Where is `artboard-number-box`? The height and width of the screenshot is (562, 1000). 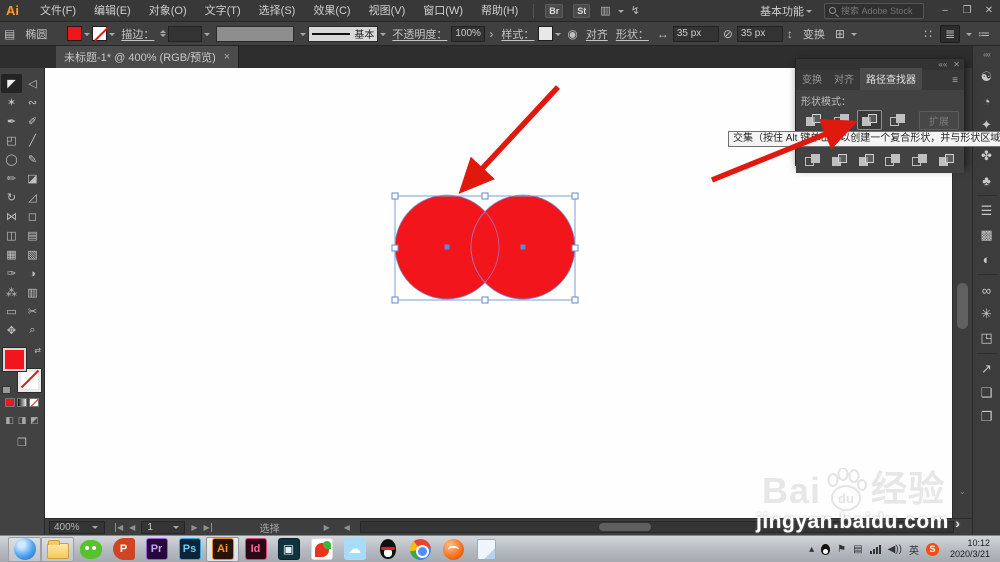
artboard-number-box is located at coordinates (163, 527).